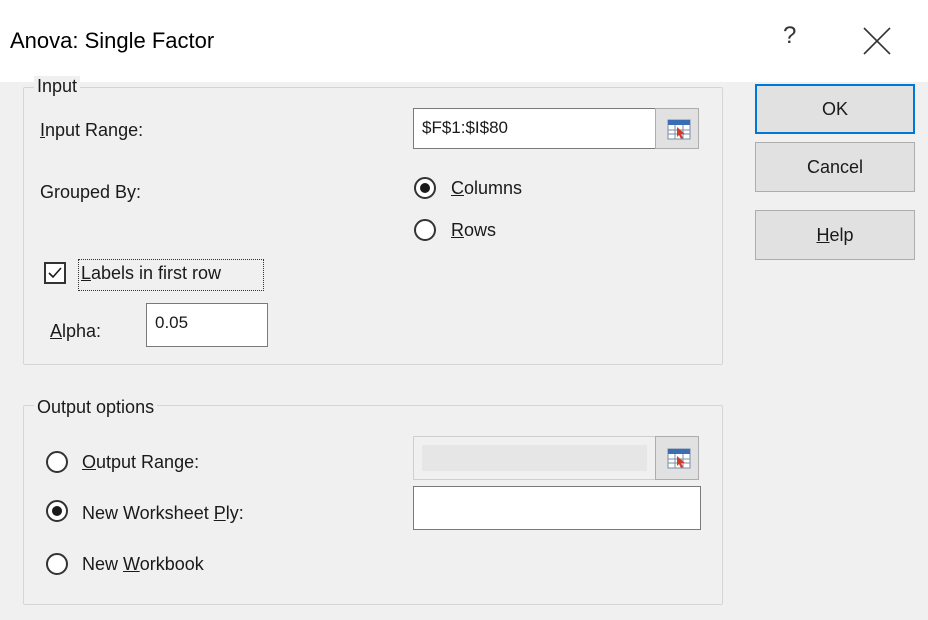 The image size is (928, 620). I want to click on alpha-label: Alpha:, so click(76, 331).